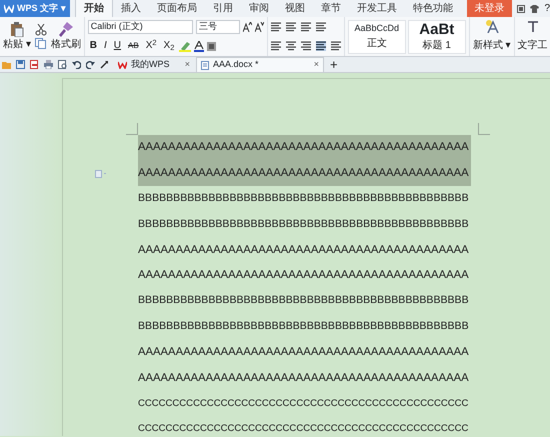 This screenshot has width=550, height=437. Describe the element at coordinates (260, 64) in the screenshot. I see `document-tab: AAA.docx * ×` at that location.